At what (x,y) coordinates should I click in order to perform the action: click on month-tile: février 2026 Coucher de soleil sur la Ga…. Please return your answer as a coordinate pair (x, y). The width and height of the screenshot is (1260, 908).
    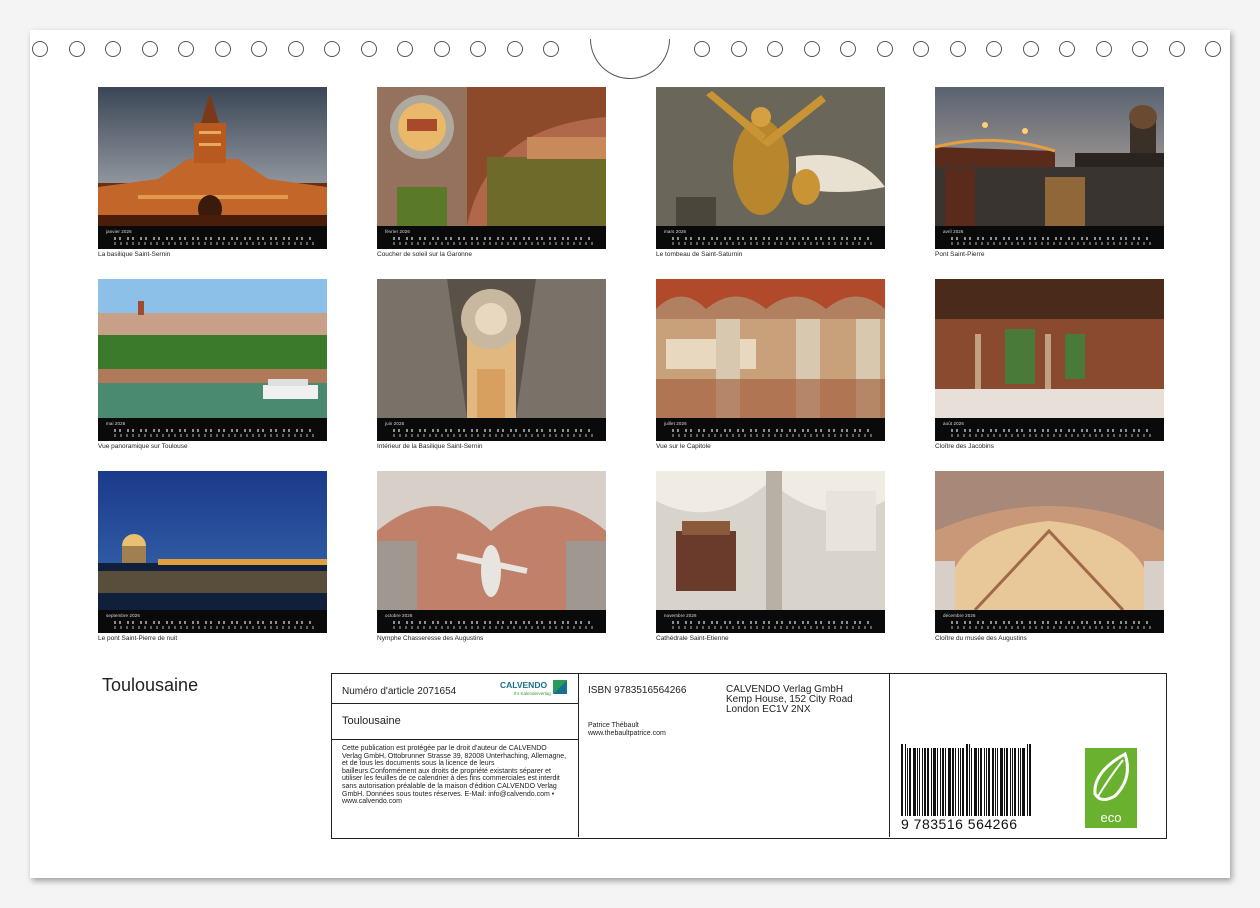
    Looking at the image, I should click on (491, 172).